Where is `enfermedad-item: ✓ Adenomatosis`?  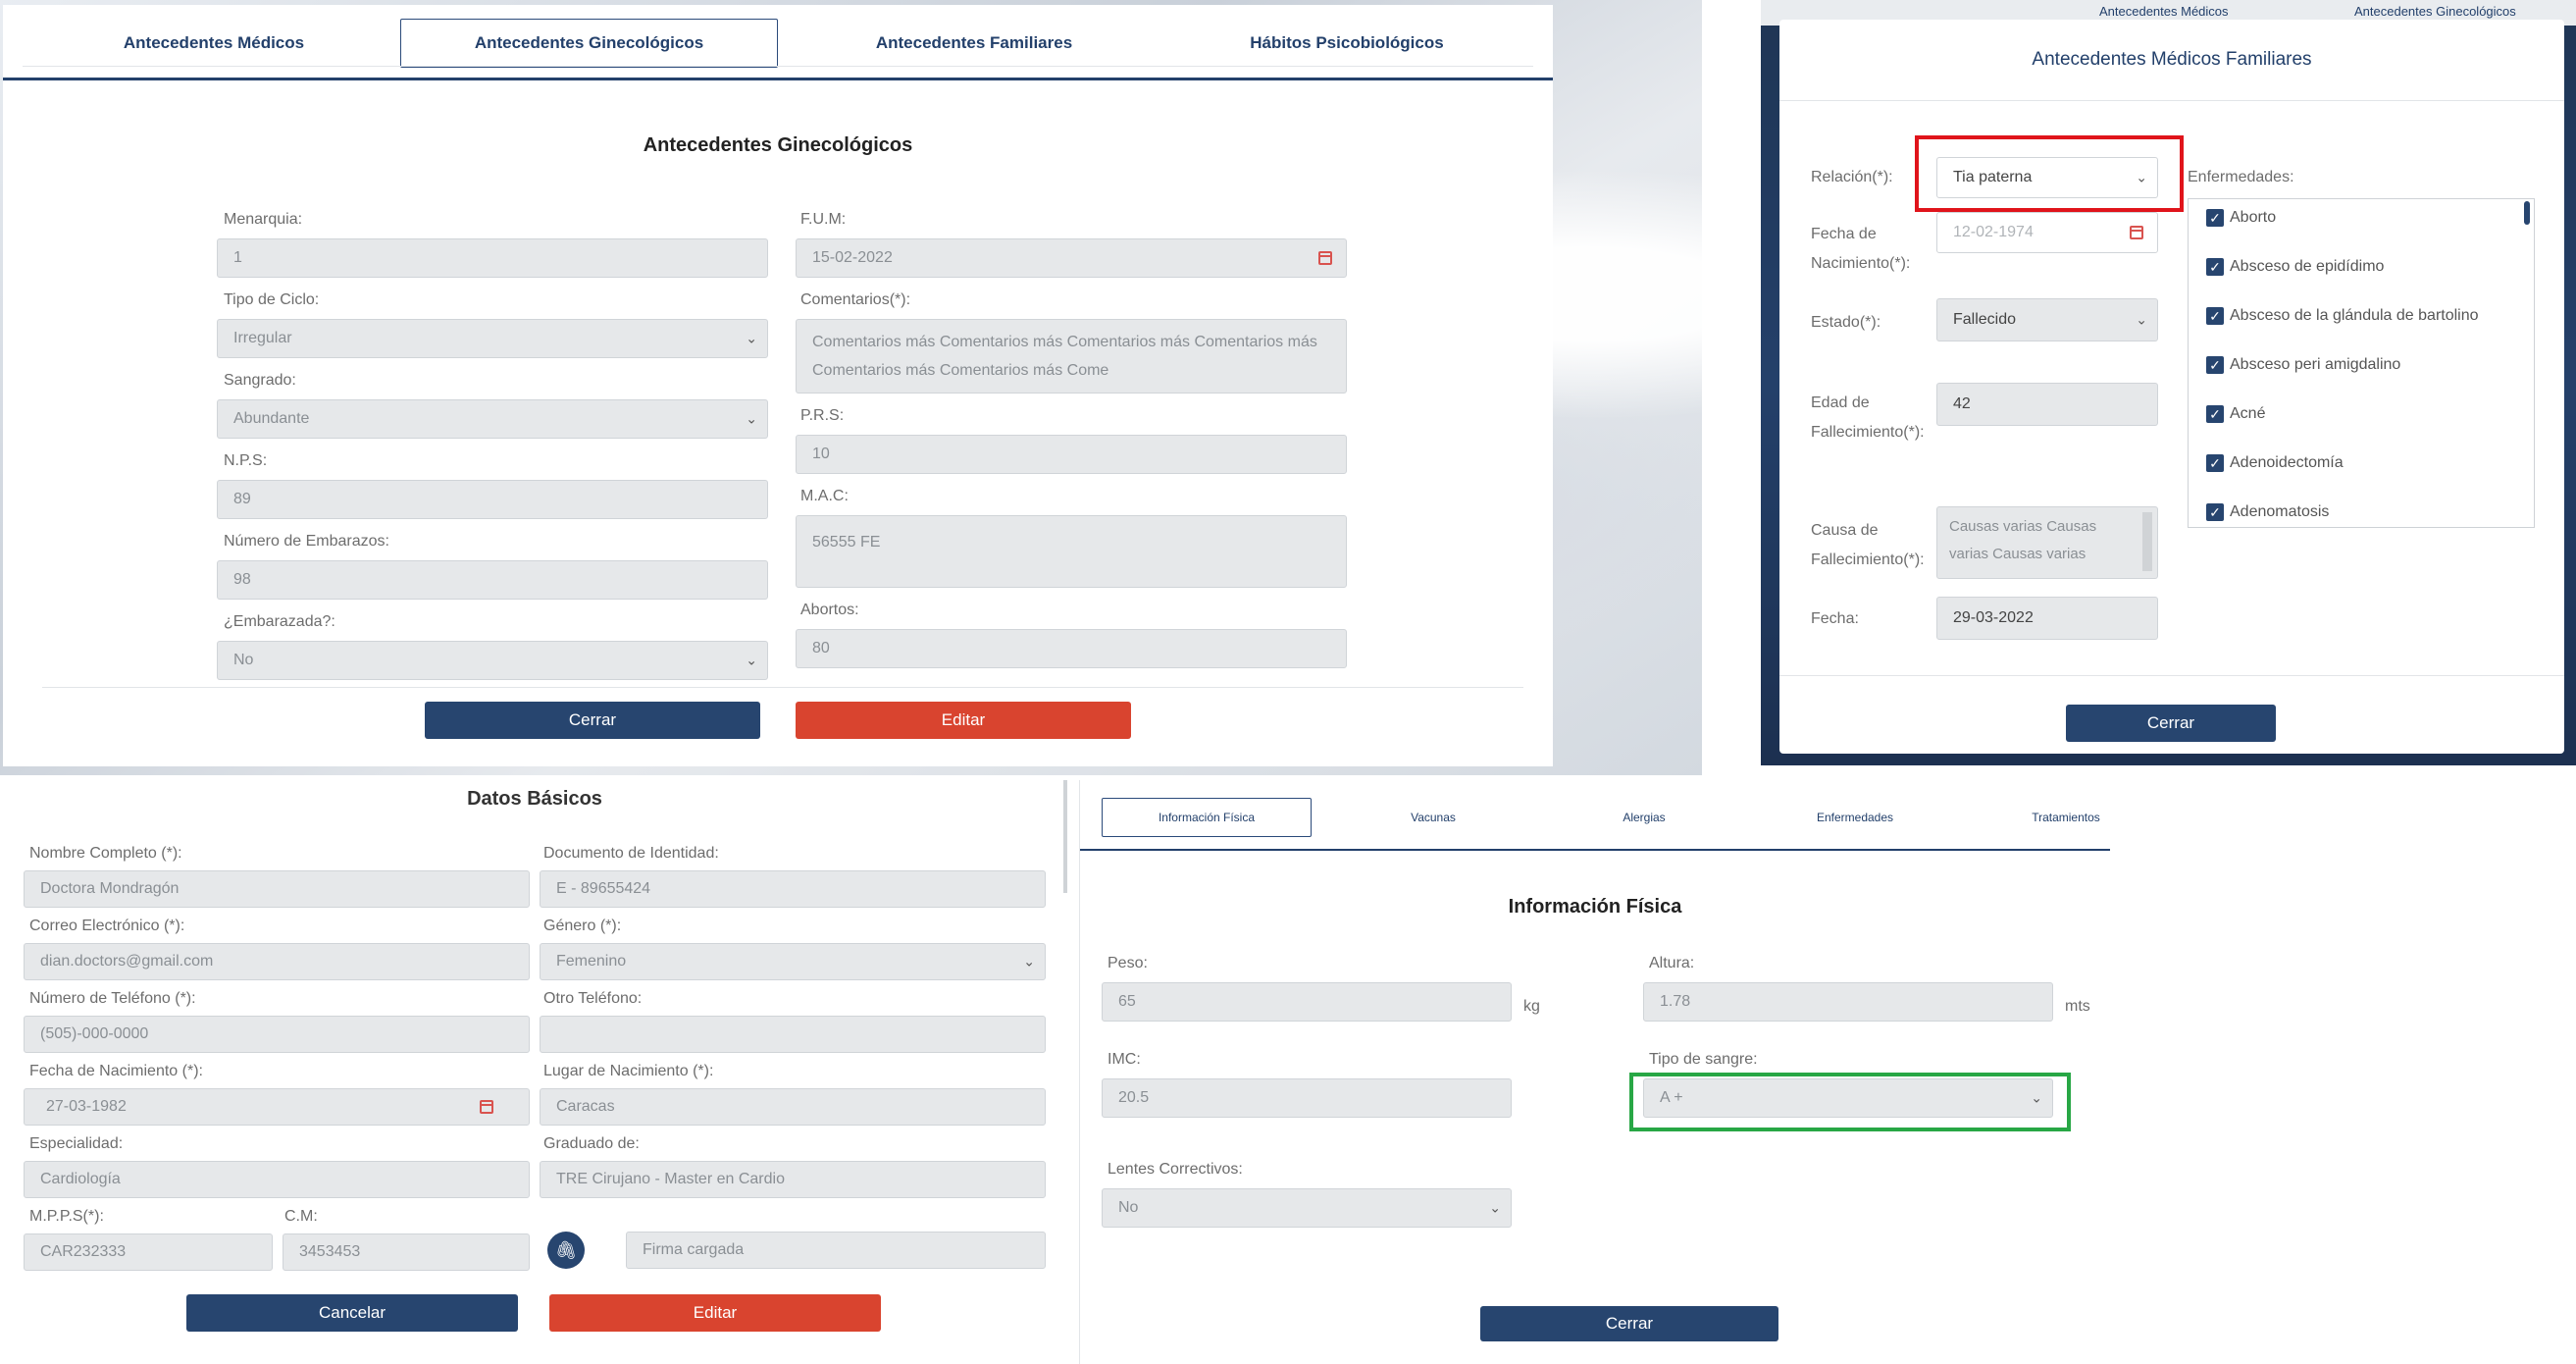
enfermedad-item: ✓ Adenomatosis is located at coordinates (2267, 512).